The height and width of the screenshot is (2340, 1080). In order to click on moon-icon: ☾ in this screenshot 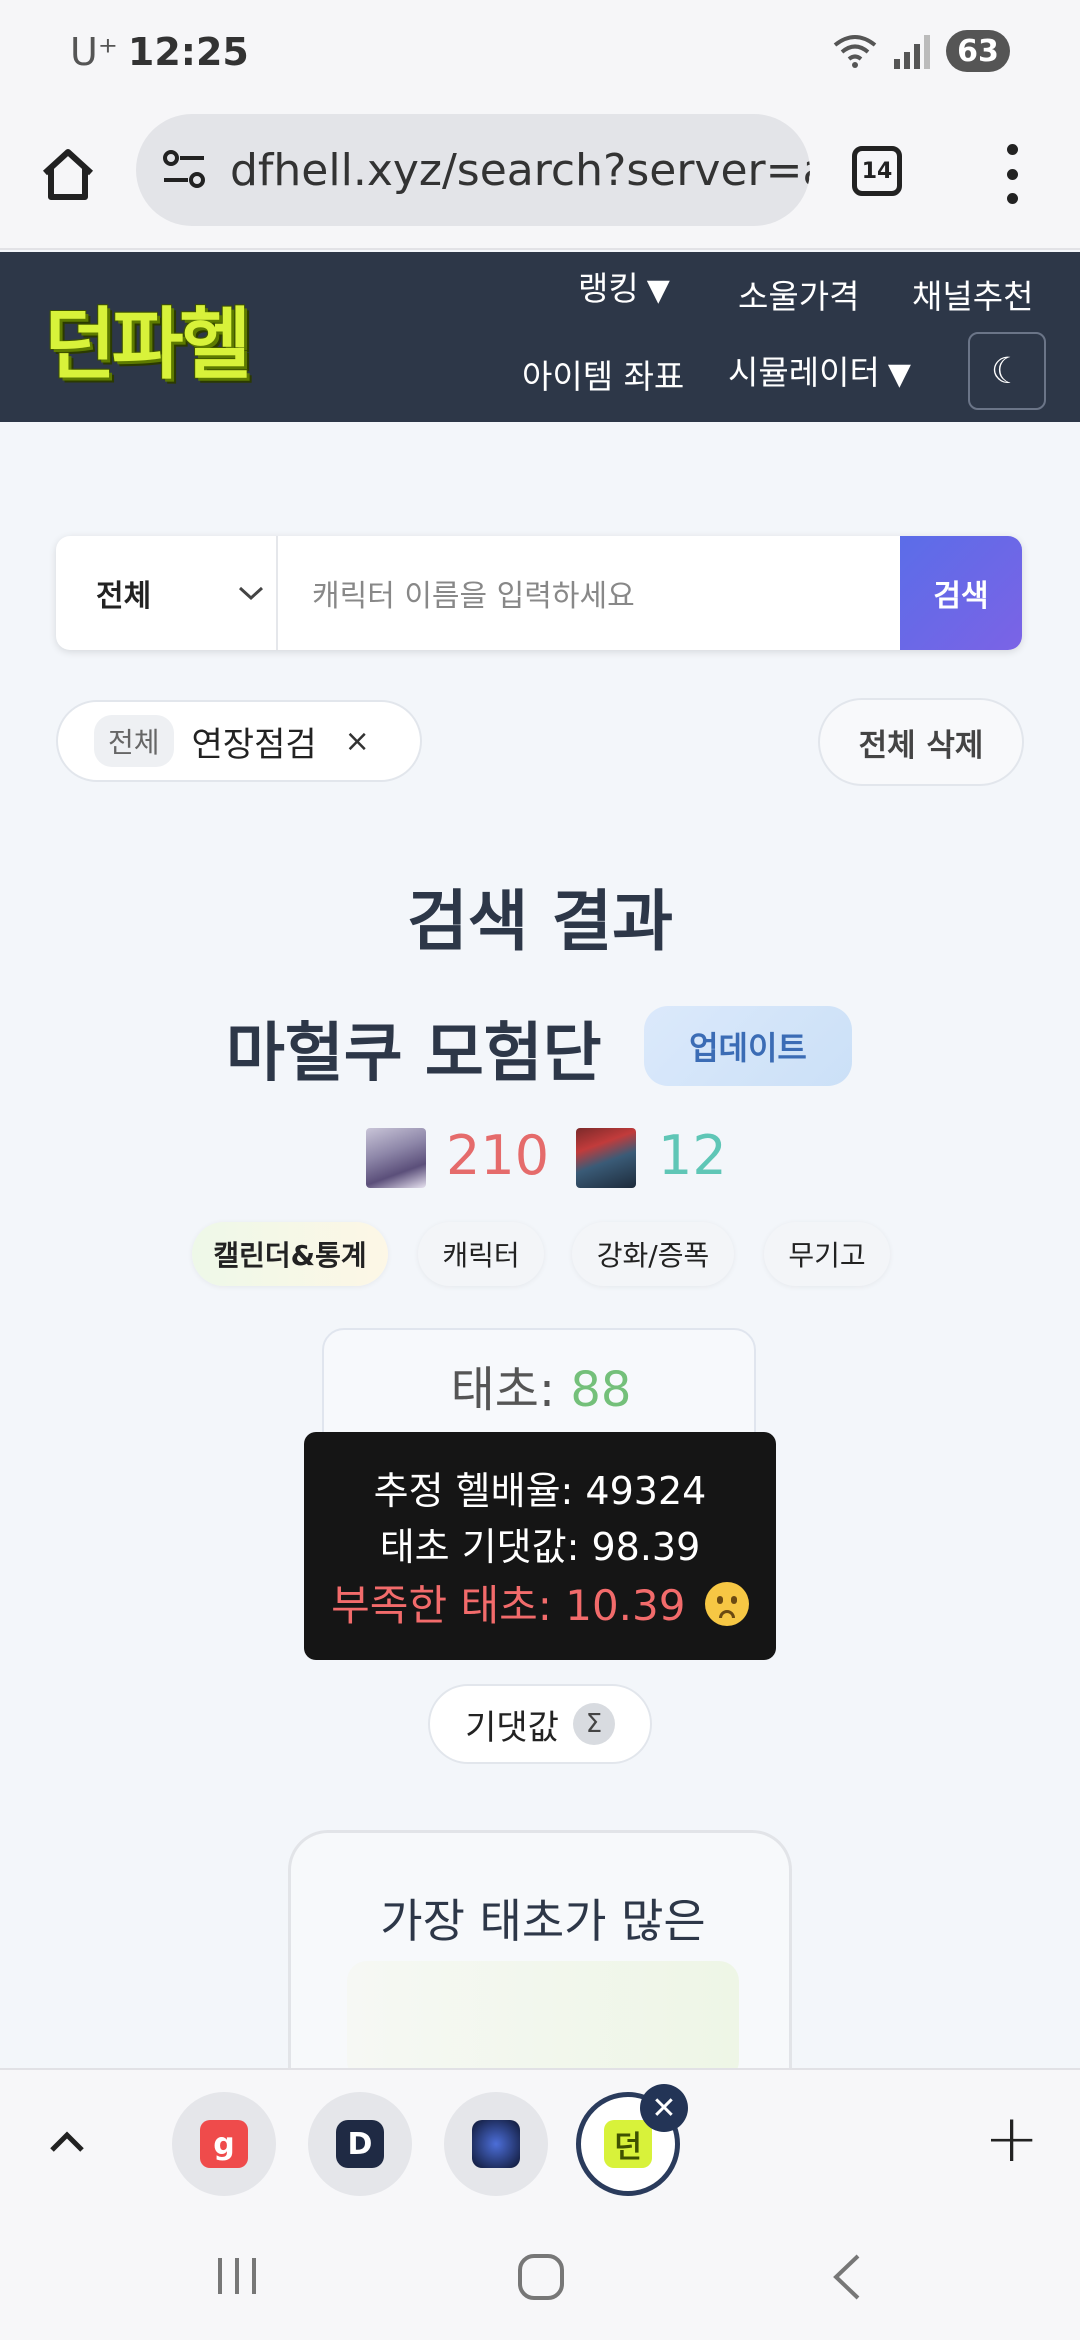, I will do `click(1007, 371)`.